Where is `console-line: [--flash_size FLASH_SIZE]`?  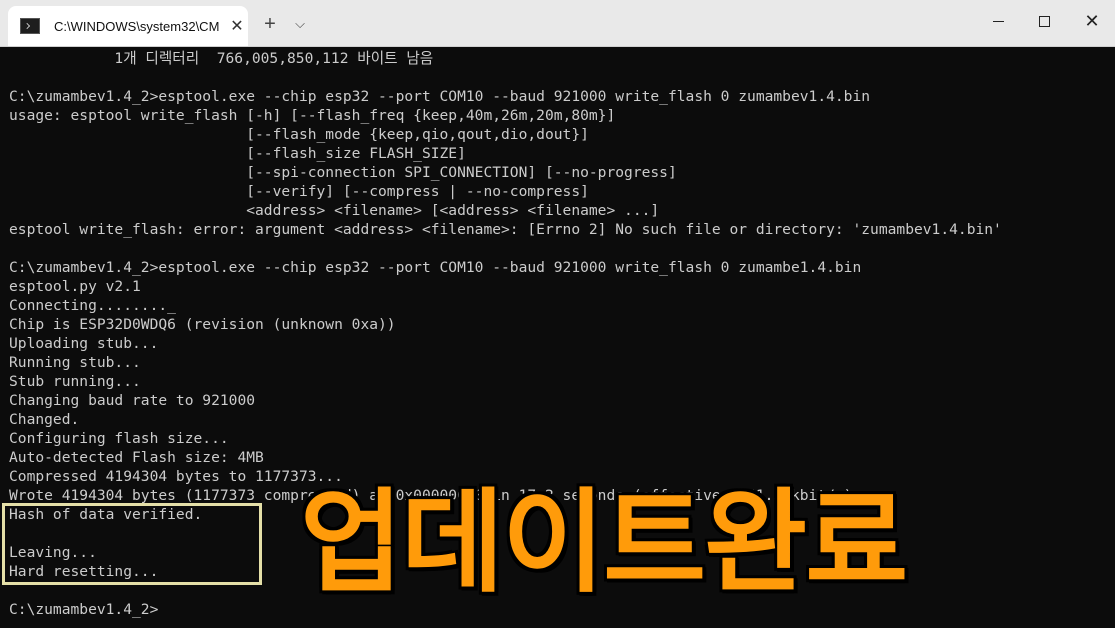
console-line: [--flash_size FLASH_SIZE] is located at coordinates (237, 153).